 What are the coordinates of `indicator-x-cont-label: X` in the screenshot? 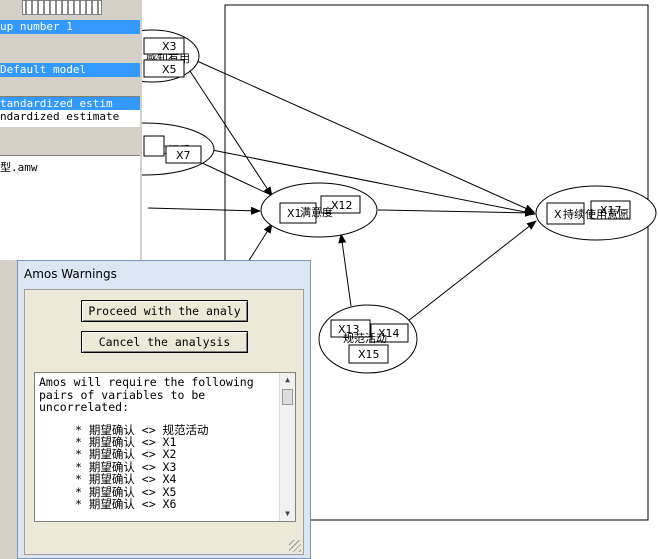 It's located at (558, 214).